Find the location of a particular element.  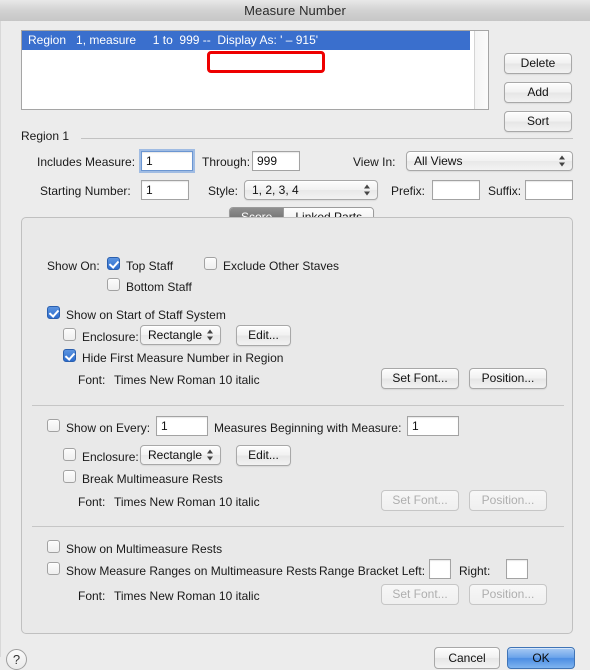

enclosure-every-label: Enclosure: is located at coordinates (110, 457).